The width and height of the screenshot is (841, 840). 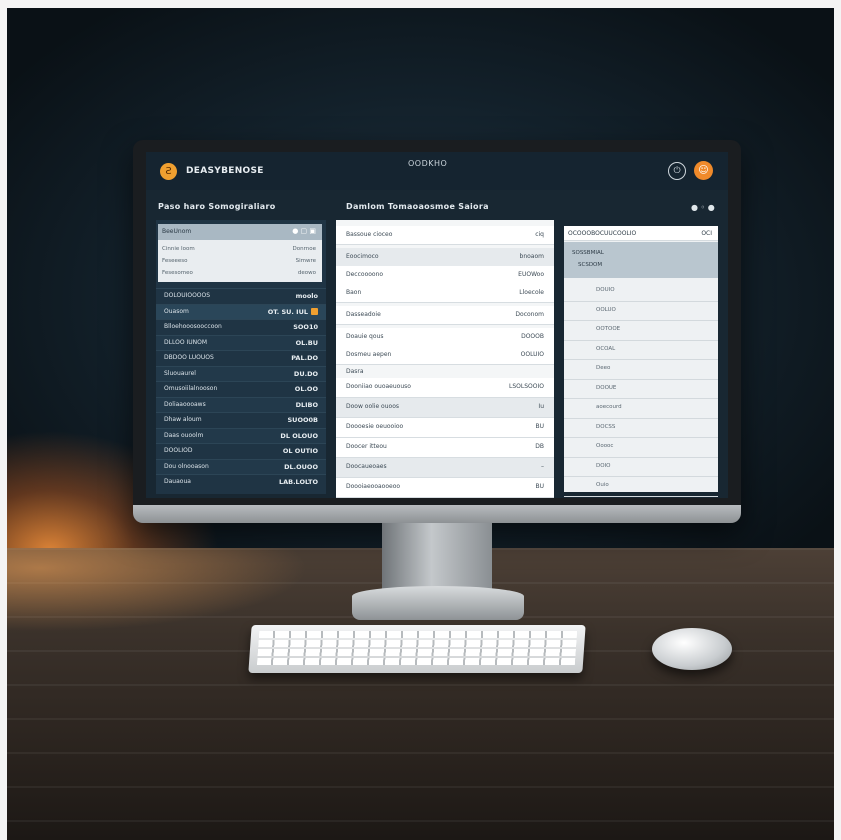 What do you see at coordinates (703, 170) in the screenshot?
I see `avatar: ☺` at bounding box center [703, 170].